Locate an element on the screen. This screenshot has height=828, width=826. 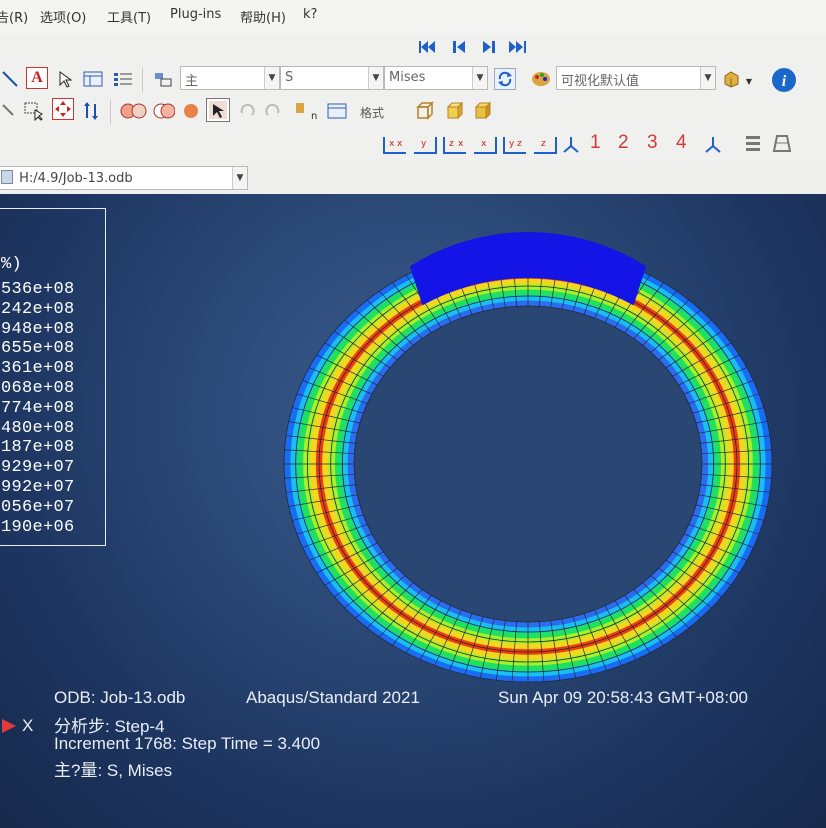
cube-outline-icon is located at coordinates (425, 111).